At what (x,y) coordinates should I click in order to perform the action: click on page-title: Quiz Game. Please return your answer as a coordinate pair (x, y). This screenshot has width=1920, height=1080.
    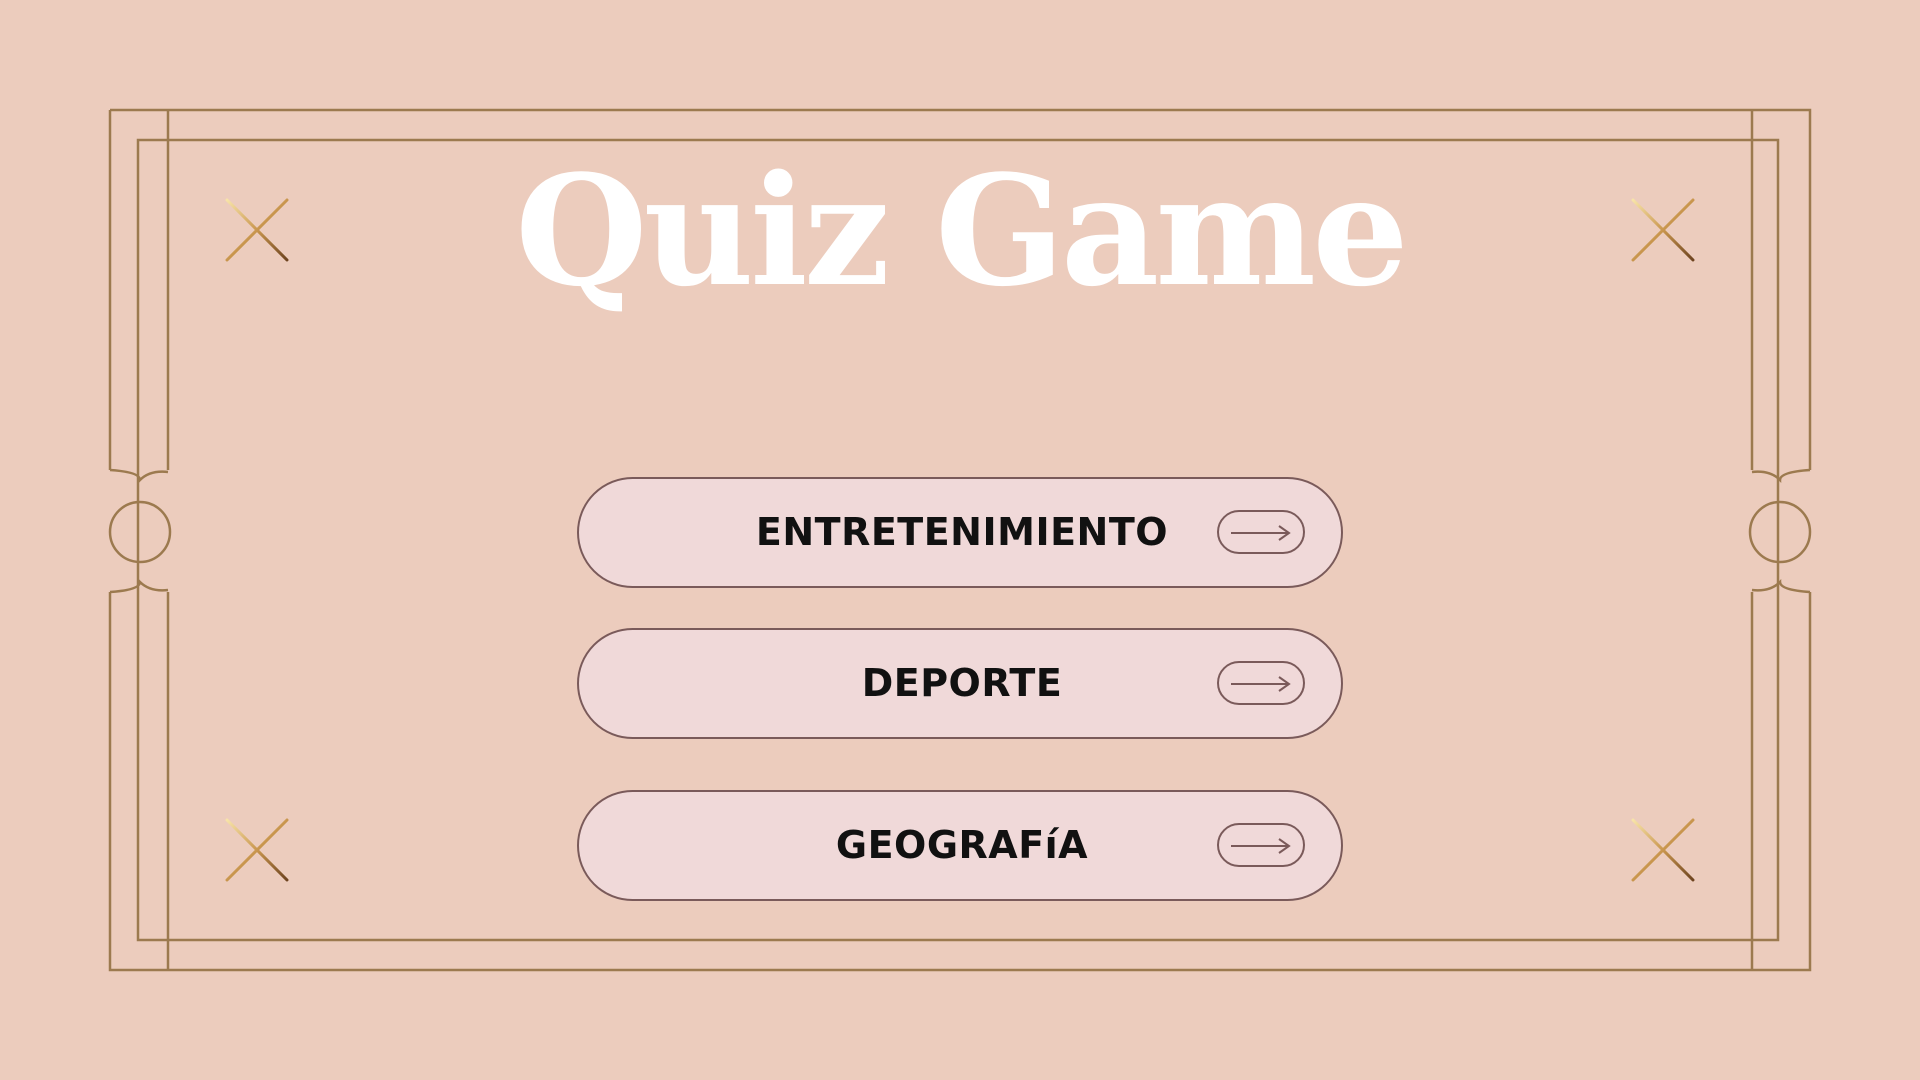
    Looking at the image, I should click on (962, 230).